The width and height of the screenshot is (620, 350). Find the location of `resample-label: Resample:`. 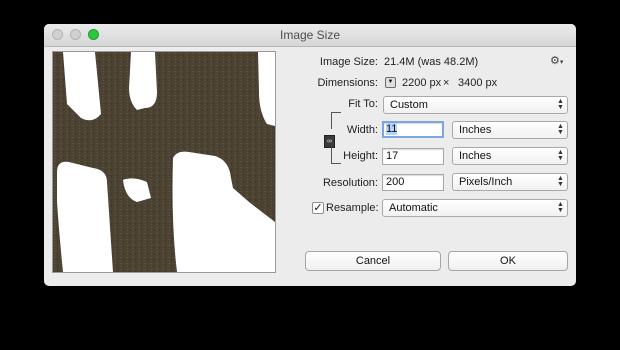

resample-label: Resample: is located at coordinates (352, 208).